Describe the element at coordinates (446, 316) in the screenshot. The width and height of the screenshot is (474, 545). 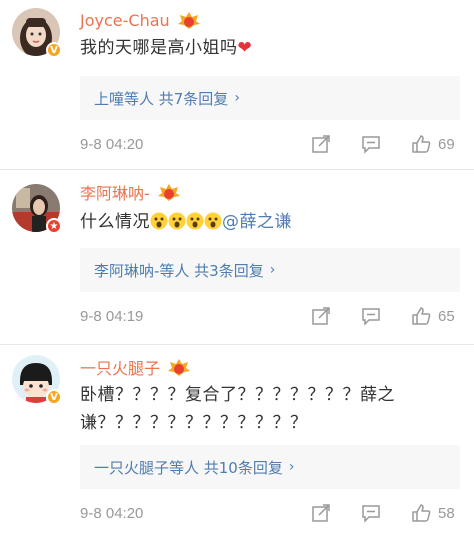
I see `like-count: 65` at that location.